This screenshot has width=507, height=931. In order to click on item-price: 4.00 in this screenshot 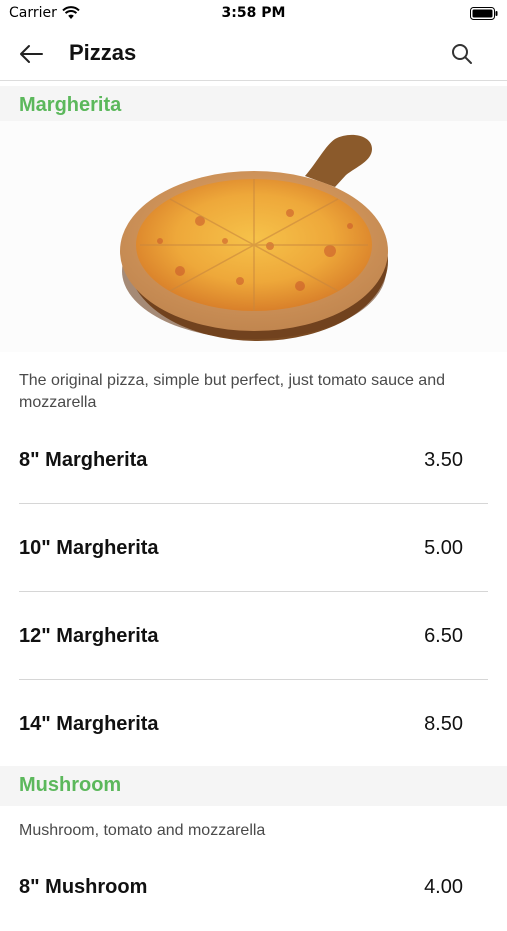, I will do `click(443, 887)`.